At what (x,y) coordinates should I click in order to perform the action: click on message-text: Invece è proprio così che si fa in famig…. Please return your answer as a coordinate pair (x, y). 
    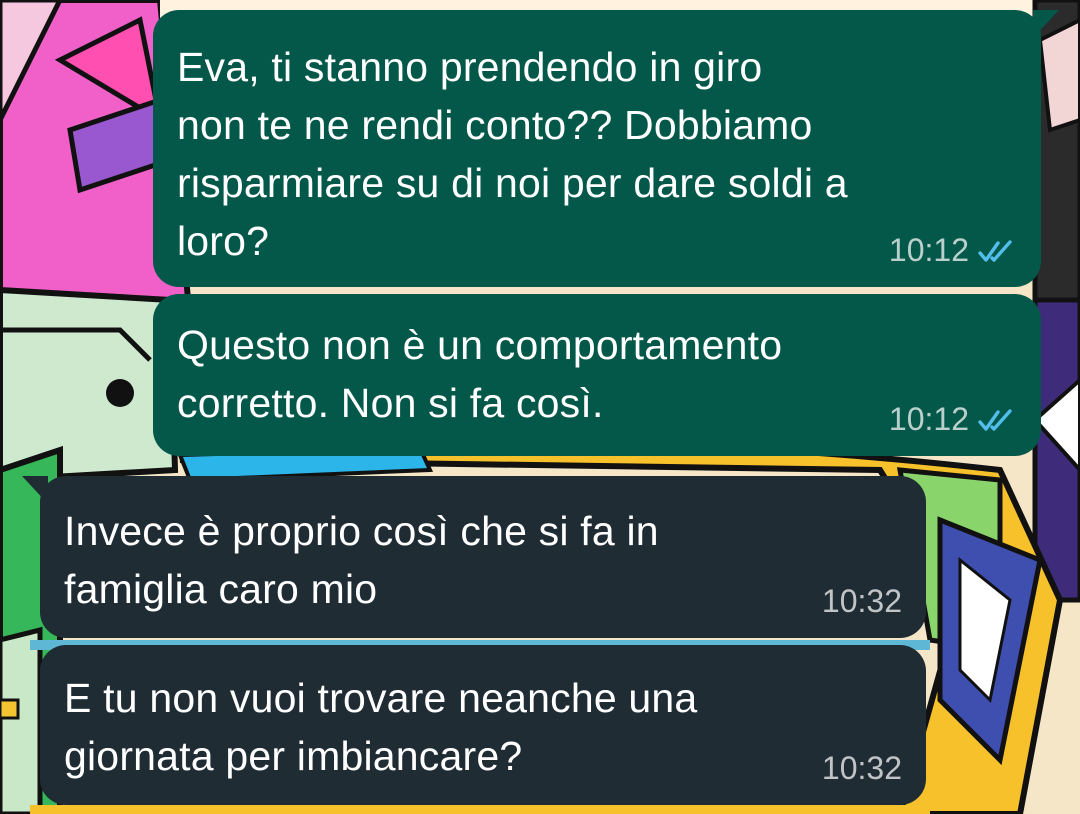
    Looking at the image, I should click on (361, 560).